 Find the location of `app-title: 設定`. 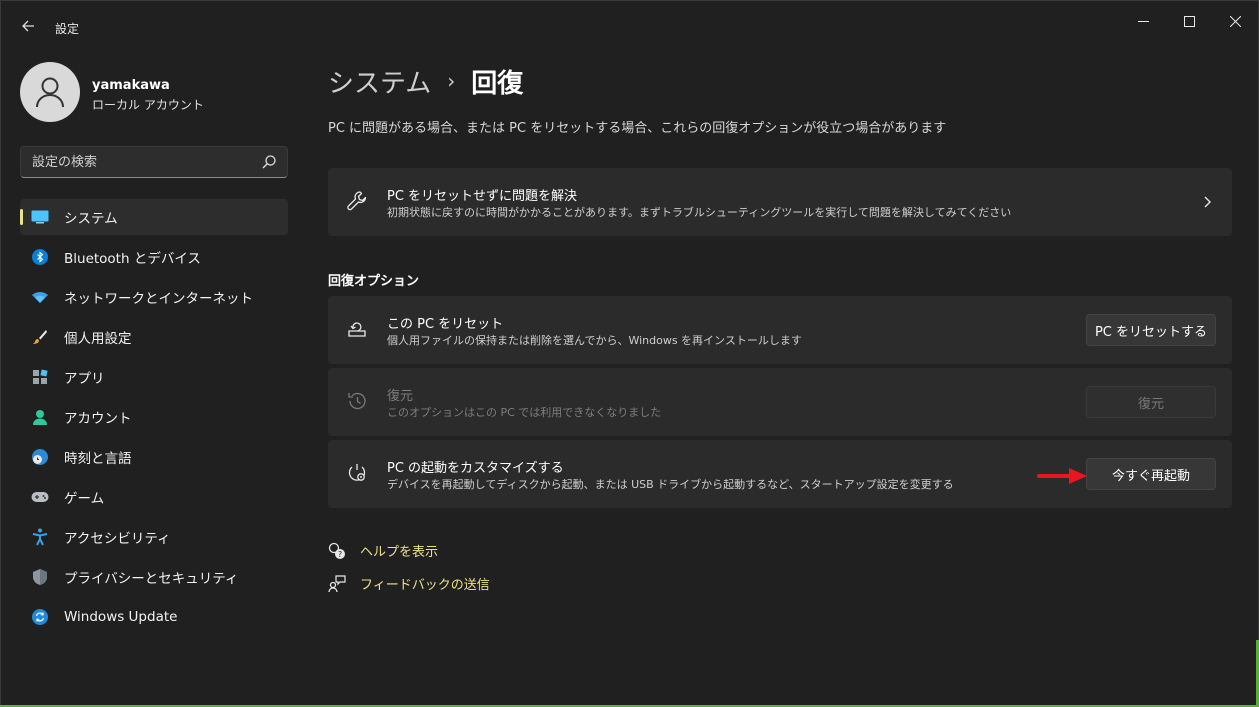

app-title: 設定 is located at coordinates (67, 29).